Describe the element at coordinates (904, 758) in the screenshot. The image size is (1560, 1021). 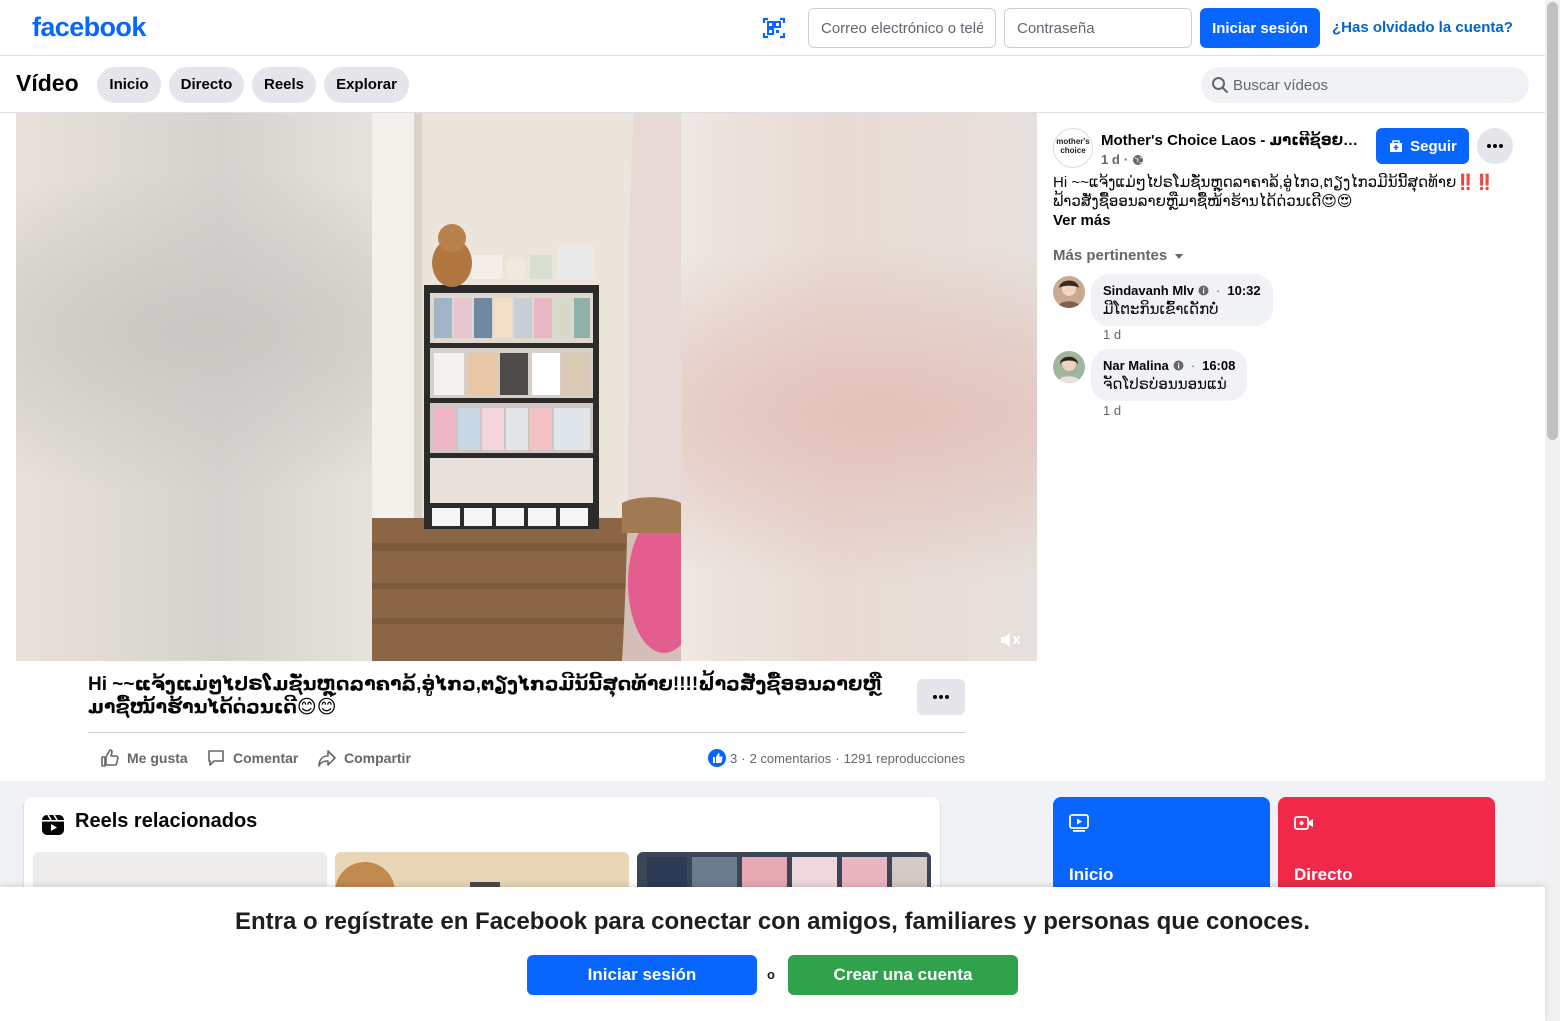
I see `view-count: 1291 reproducciones` at that location.